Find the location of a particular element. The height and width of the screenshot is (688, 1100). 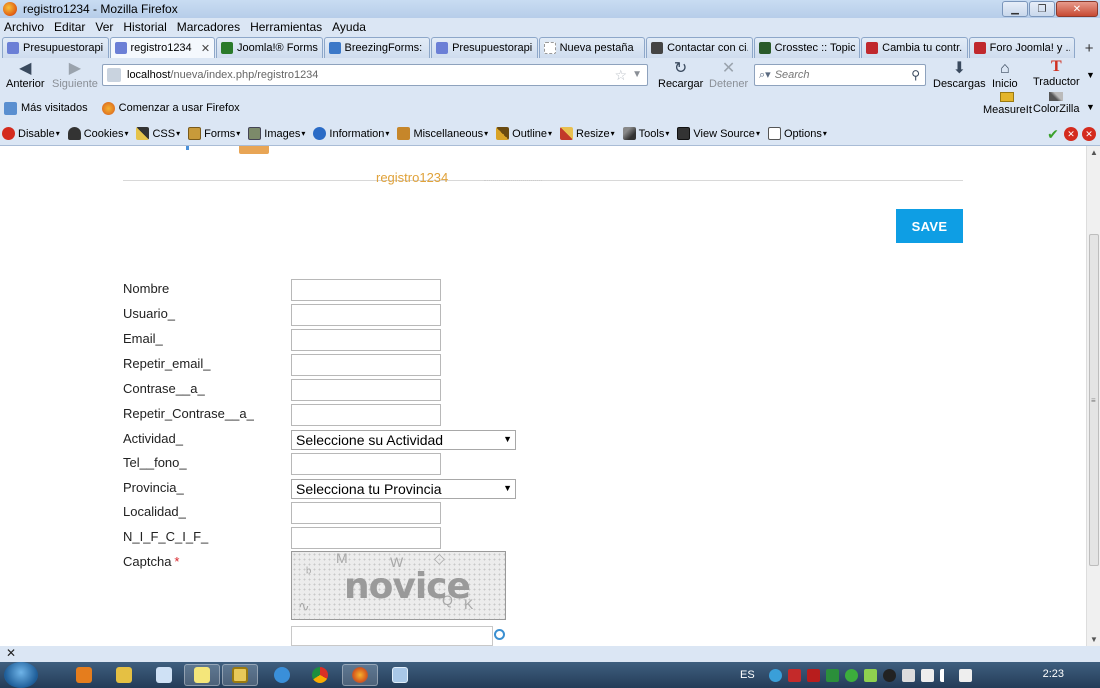

menu-herramientas: Herramientas is located at coordinates (286, 27).